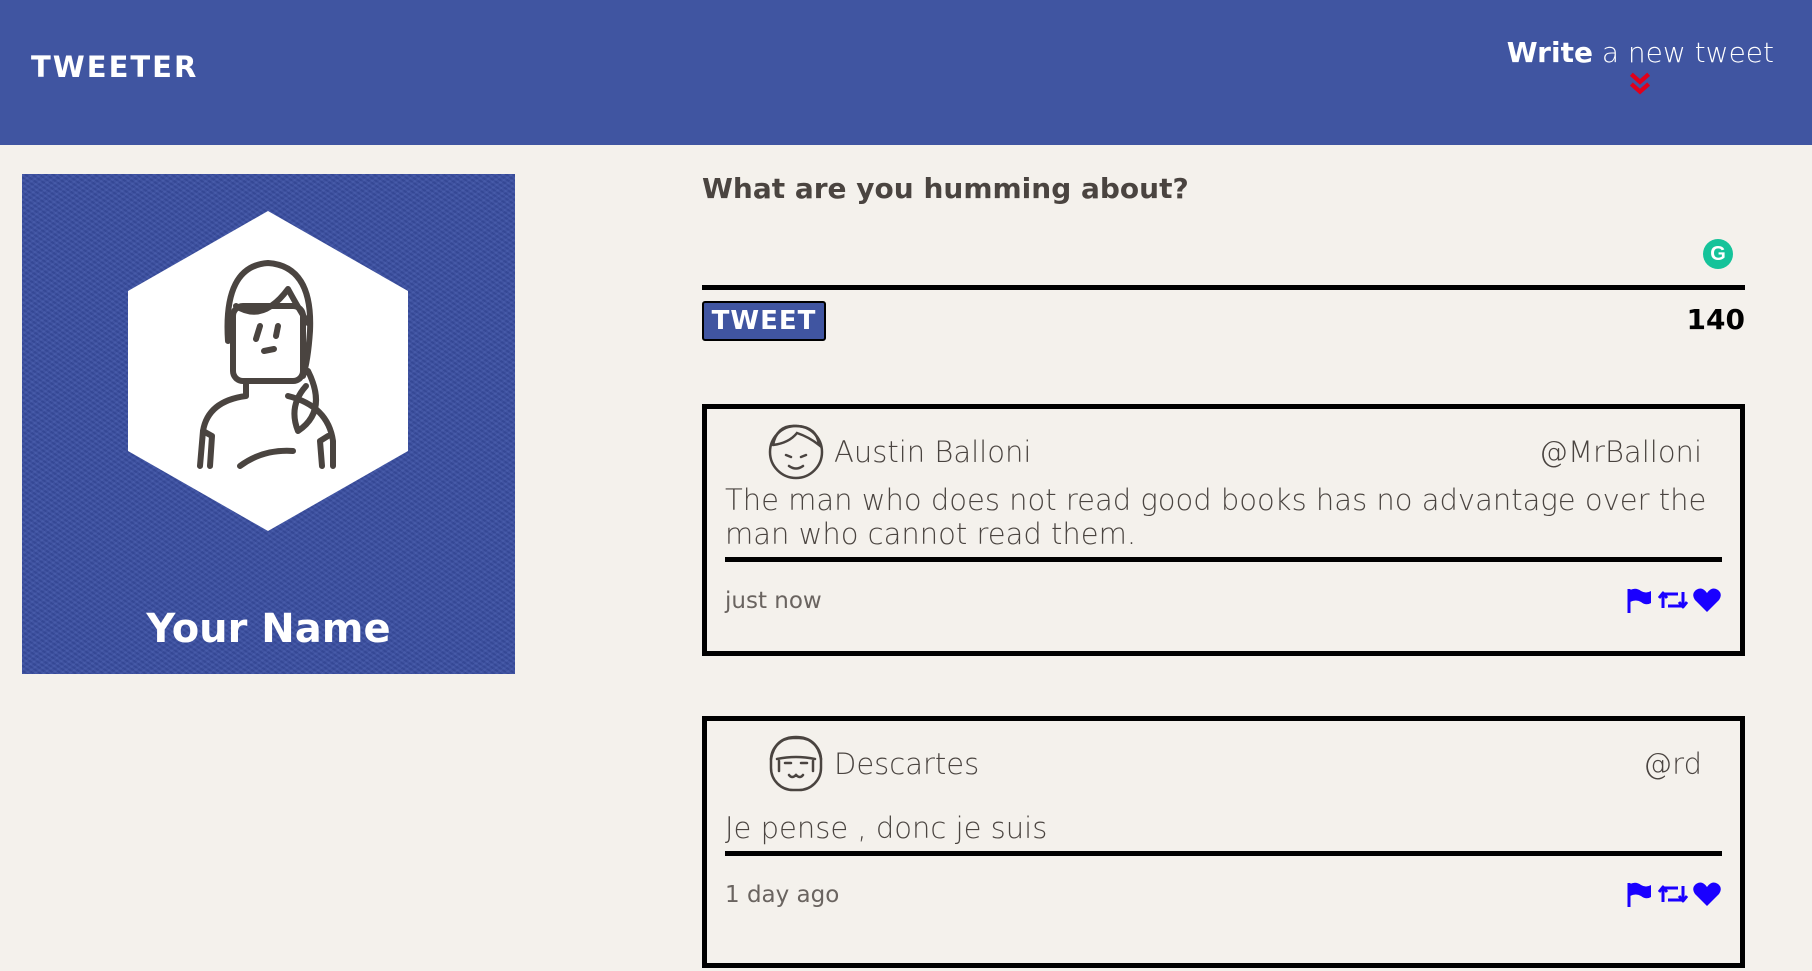 The image size is (1812, 971). Describe the element at coordinates (906, 72) in the screenshot. I see `nav-bar: TWEETER Write a new tweet` at that location.